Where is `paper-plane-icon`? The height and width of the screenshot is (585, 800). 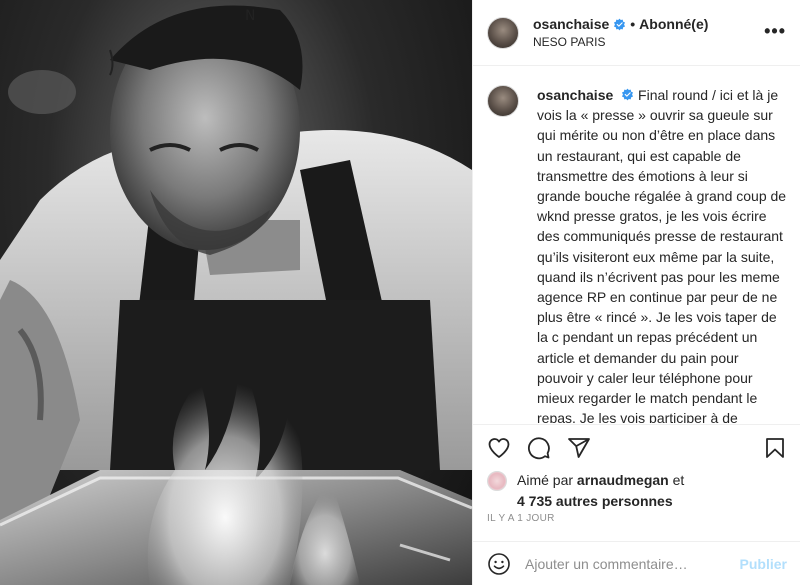
paper-plane-icon is located at coordinates (579, 448).